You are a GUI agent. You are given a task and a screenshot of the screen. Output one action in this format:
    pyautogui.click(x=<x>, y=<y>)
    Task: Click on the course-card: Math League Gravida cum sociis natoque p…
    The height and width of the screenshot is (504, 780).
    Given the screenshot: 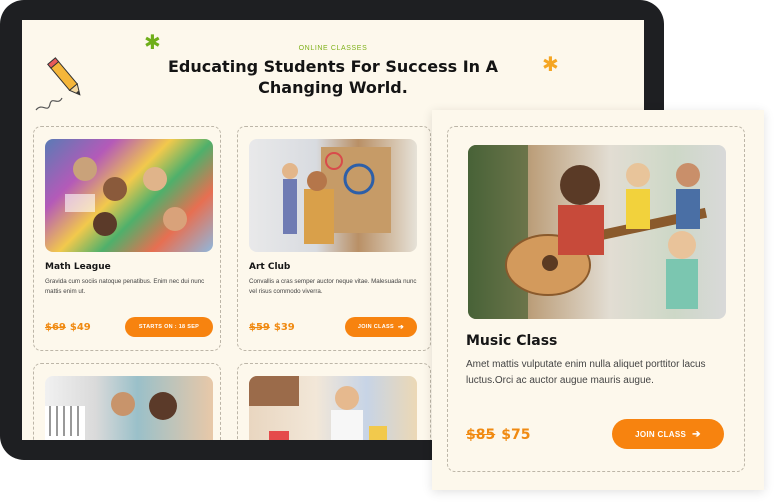 What is the action you would take?
    pyautogui.click(x=127, y=238)
    